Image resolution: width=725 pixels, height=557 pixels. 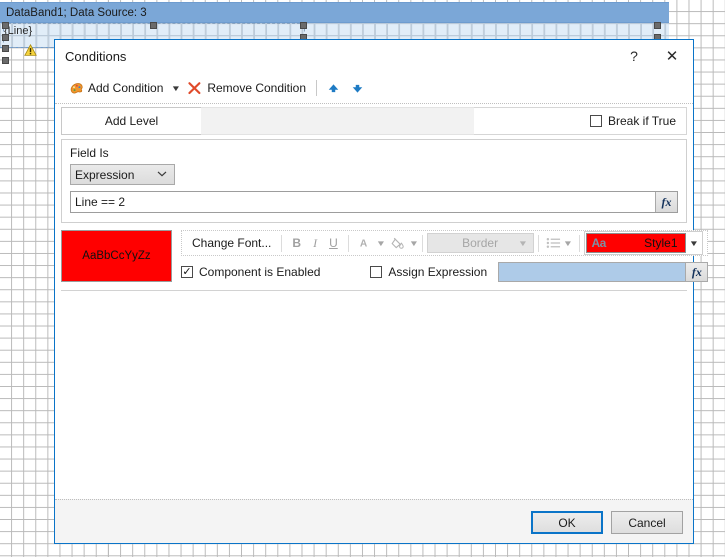 I want to click on resize-handle-nw, so click(x=5, y=25).